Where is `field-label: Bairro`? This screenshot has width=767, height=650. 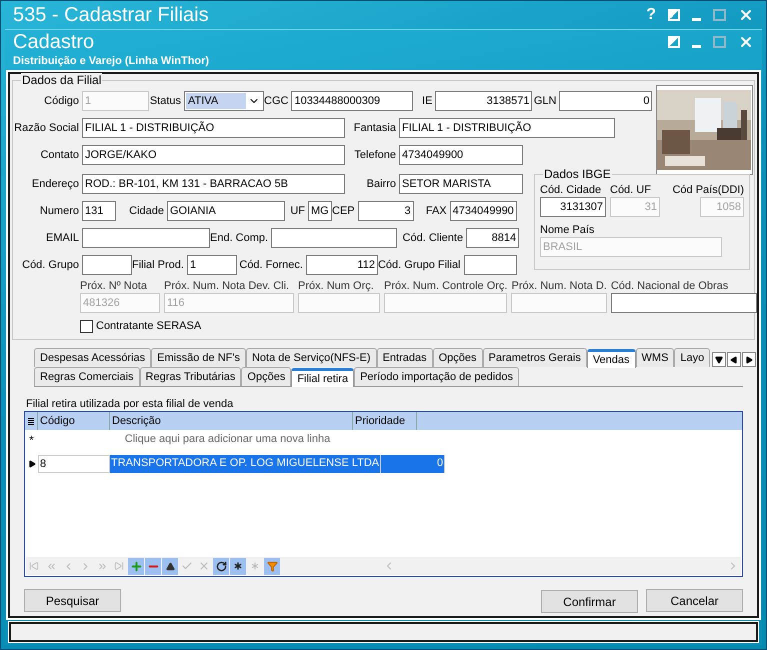
field-label: Bairro is located at coordinates (381, 184).